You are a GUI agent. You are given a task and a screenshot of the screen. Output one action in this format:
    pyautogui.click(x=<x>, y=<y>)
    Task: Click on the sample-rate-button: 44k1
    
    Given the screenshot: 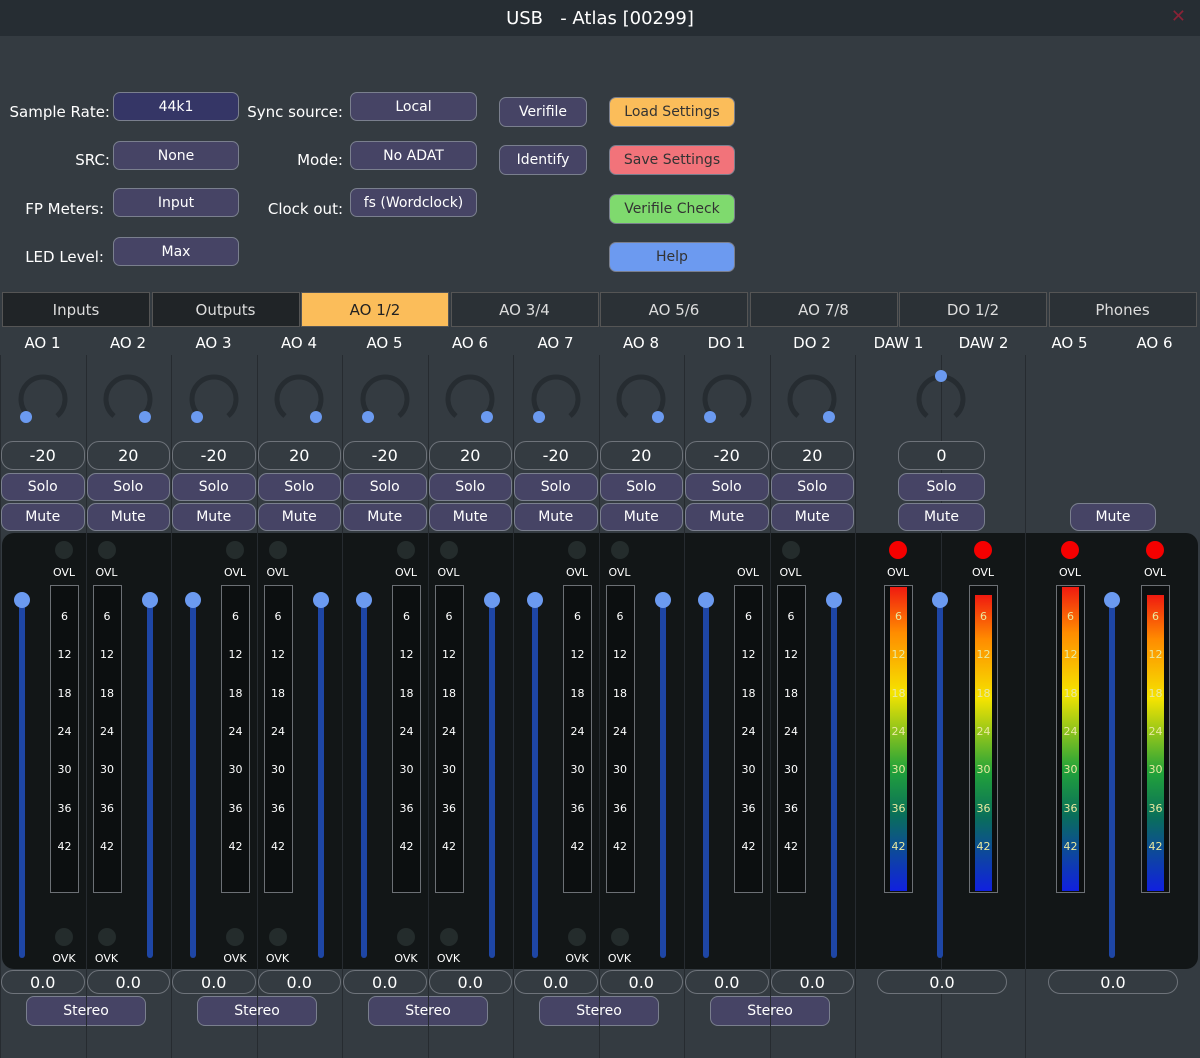 What is the action you would take?
    pyautogui.click(x=176, y=106)
    